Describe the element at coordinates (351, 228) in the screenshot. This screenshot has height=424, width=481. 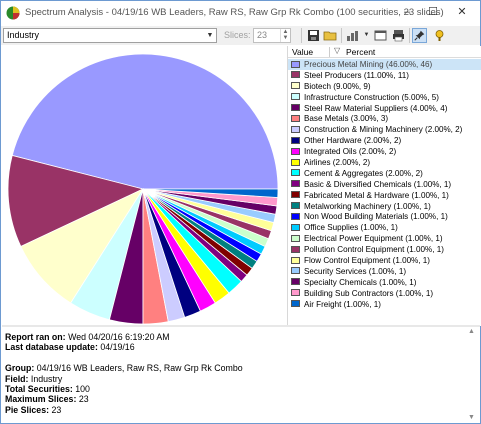
I see `legend-label: Office Supplies (1.00%, 1)` at that location.